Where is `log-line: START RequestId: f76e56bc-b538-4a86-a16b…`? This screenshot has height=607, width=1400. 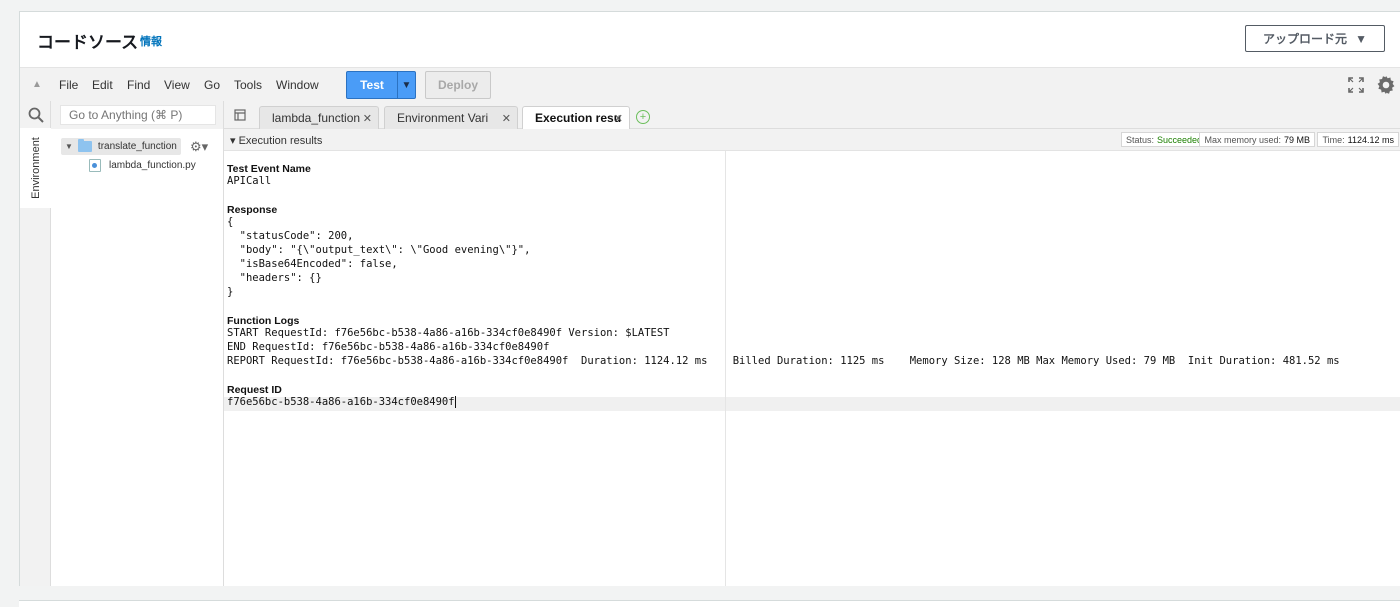
log-line: START RequestId: f76e56bc-b538-4a86-a16b… is located at coordinates (448, 333).